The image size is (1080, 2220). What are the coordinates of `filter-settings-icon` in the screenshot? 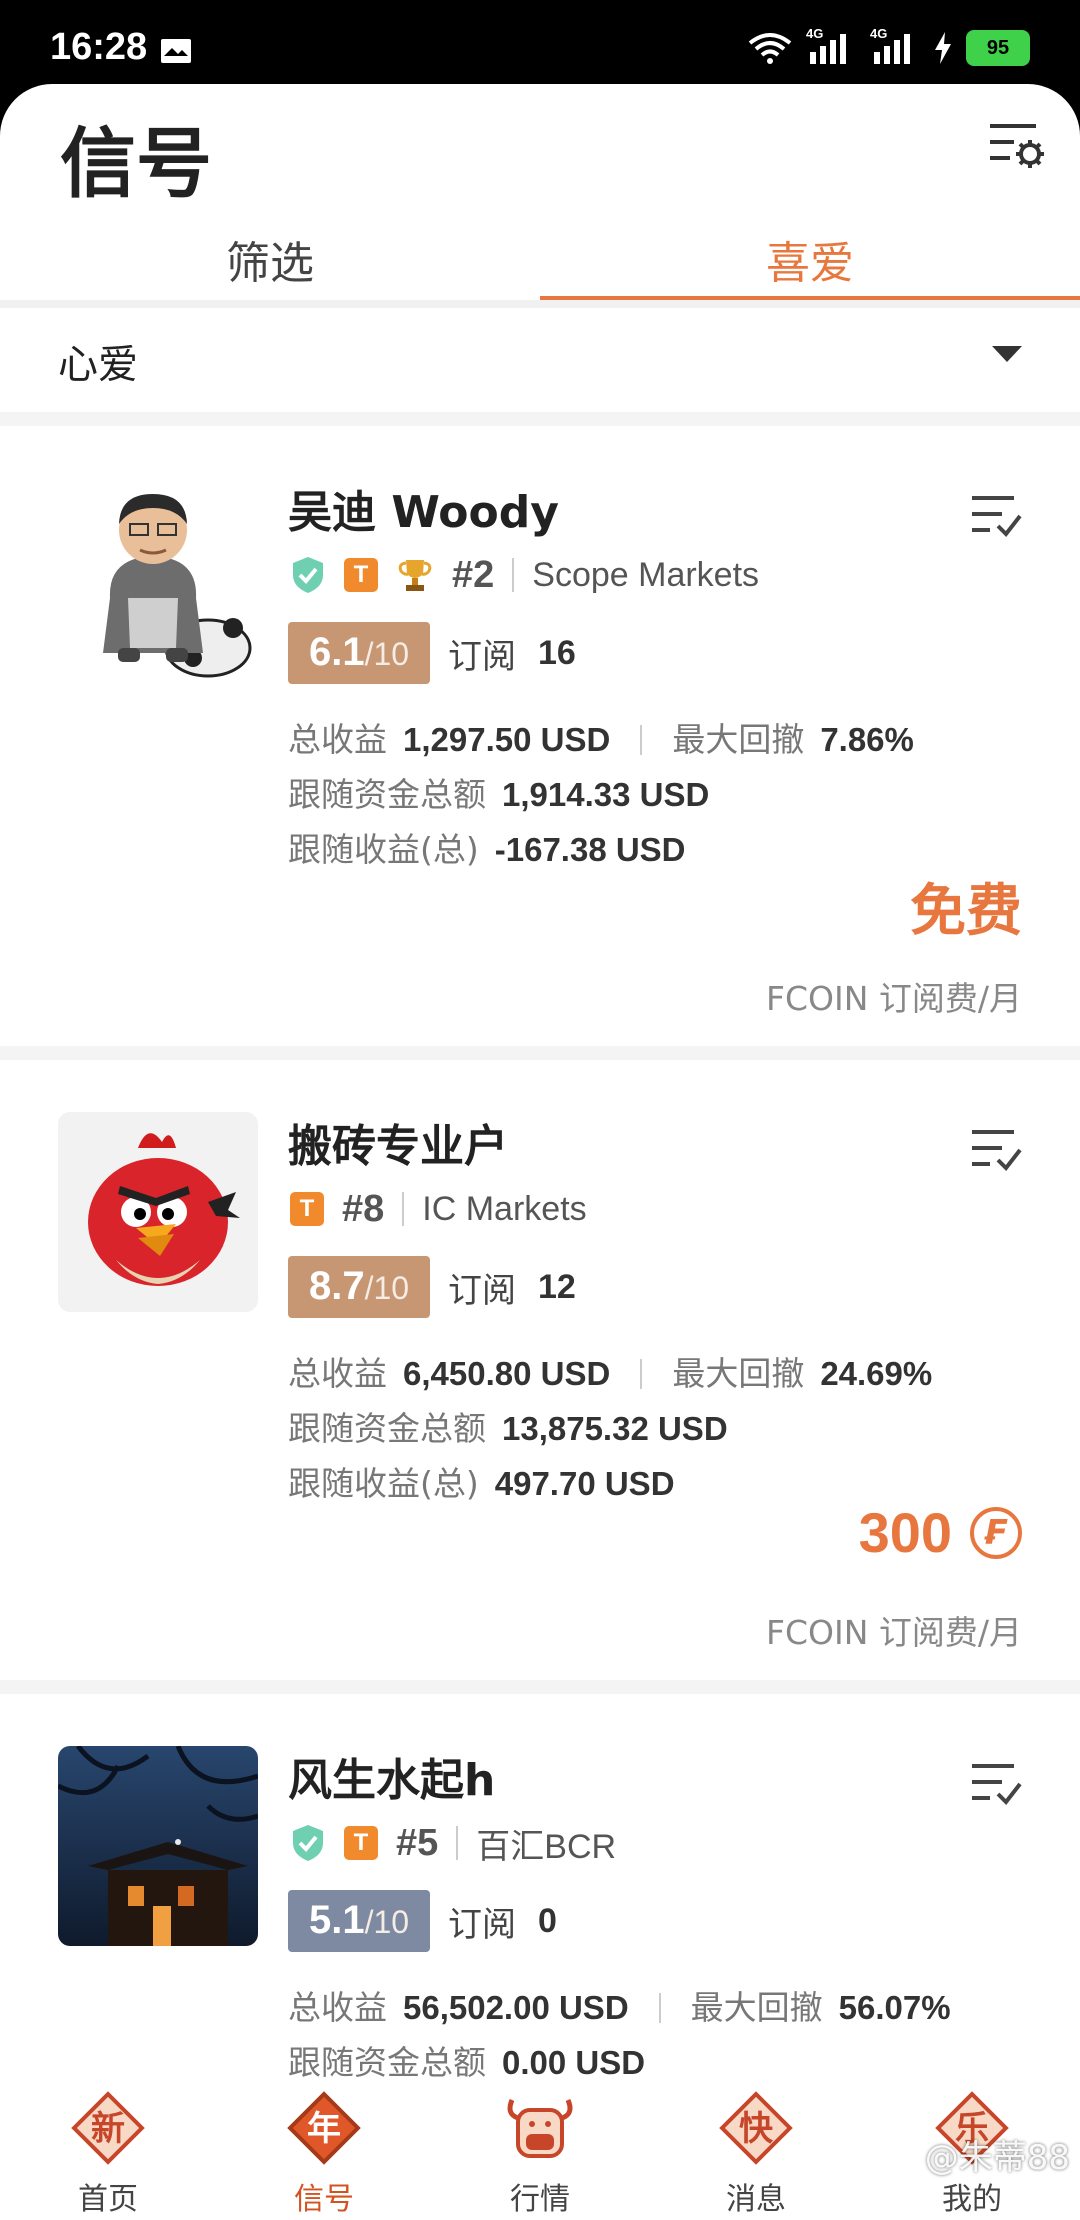 It's located at (1016, 146).